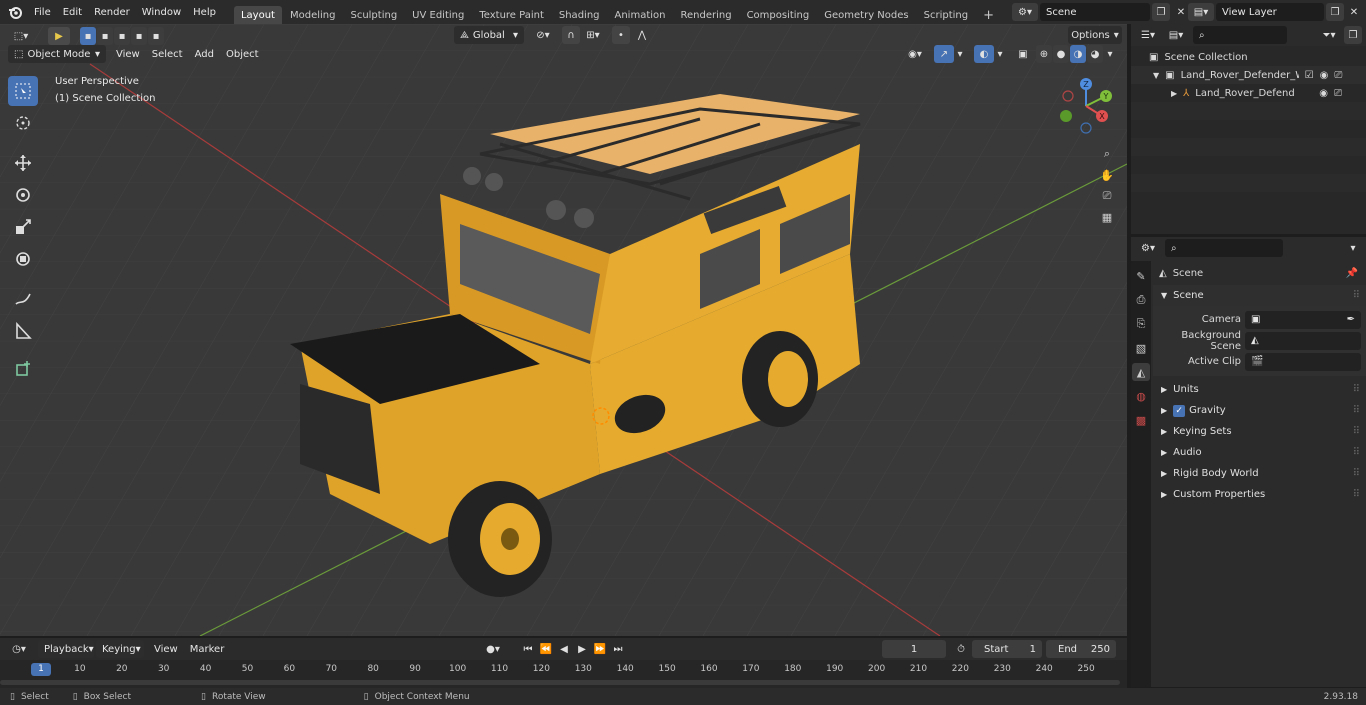 This screenshot has width=1366, height=705. I want to click on viewport-menu-select: Select, so click(167, 54).